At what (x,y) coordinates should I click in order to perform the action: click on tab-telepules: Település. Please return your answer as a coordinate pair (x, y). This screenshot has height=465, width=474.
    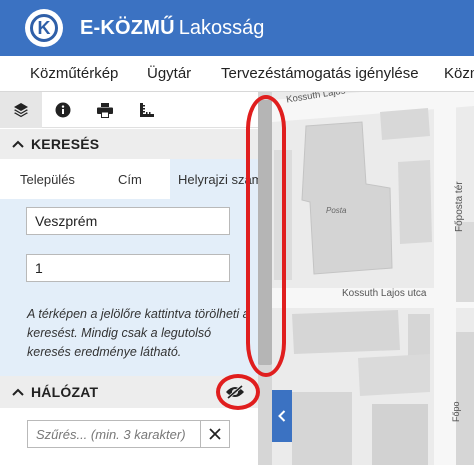
    Looking at the image, I should click on (43, 179).